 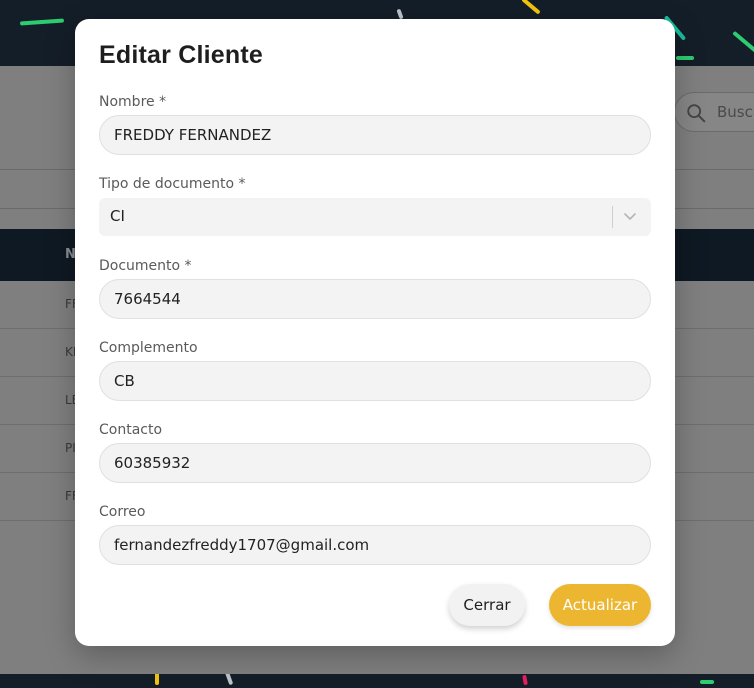 What do you see at coordinates (131, 430) in the screenshot?
I see `contacto-label: Contacto` at bounding box center [131, 430].